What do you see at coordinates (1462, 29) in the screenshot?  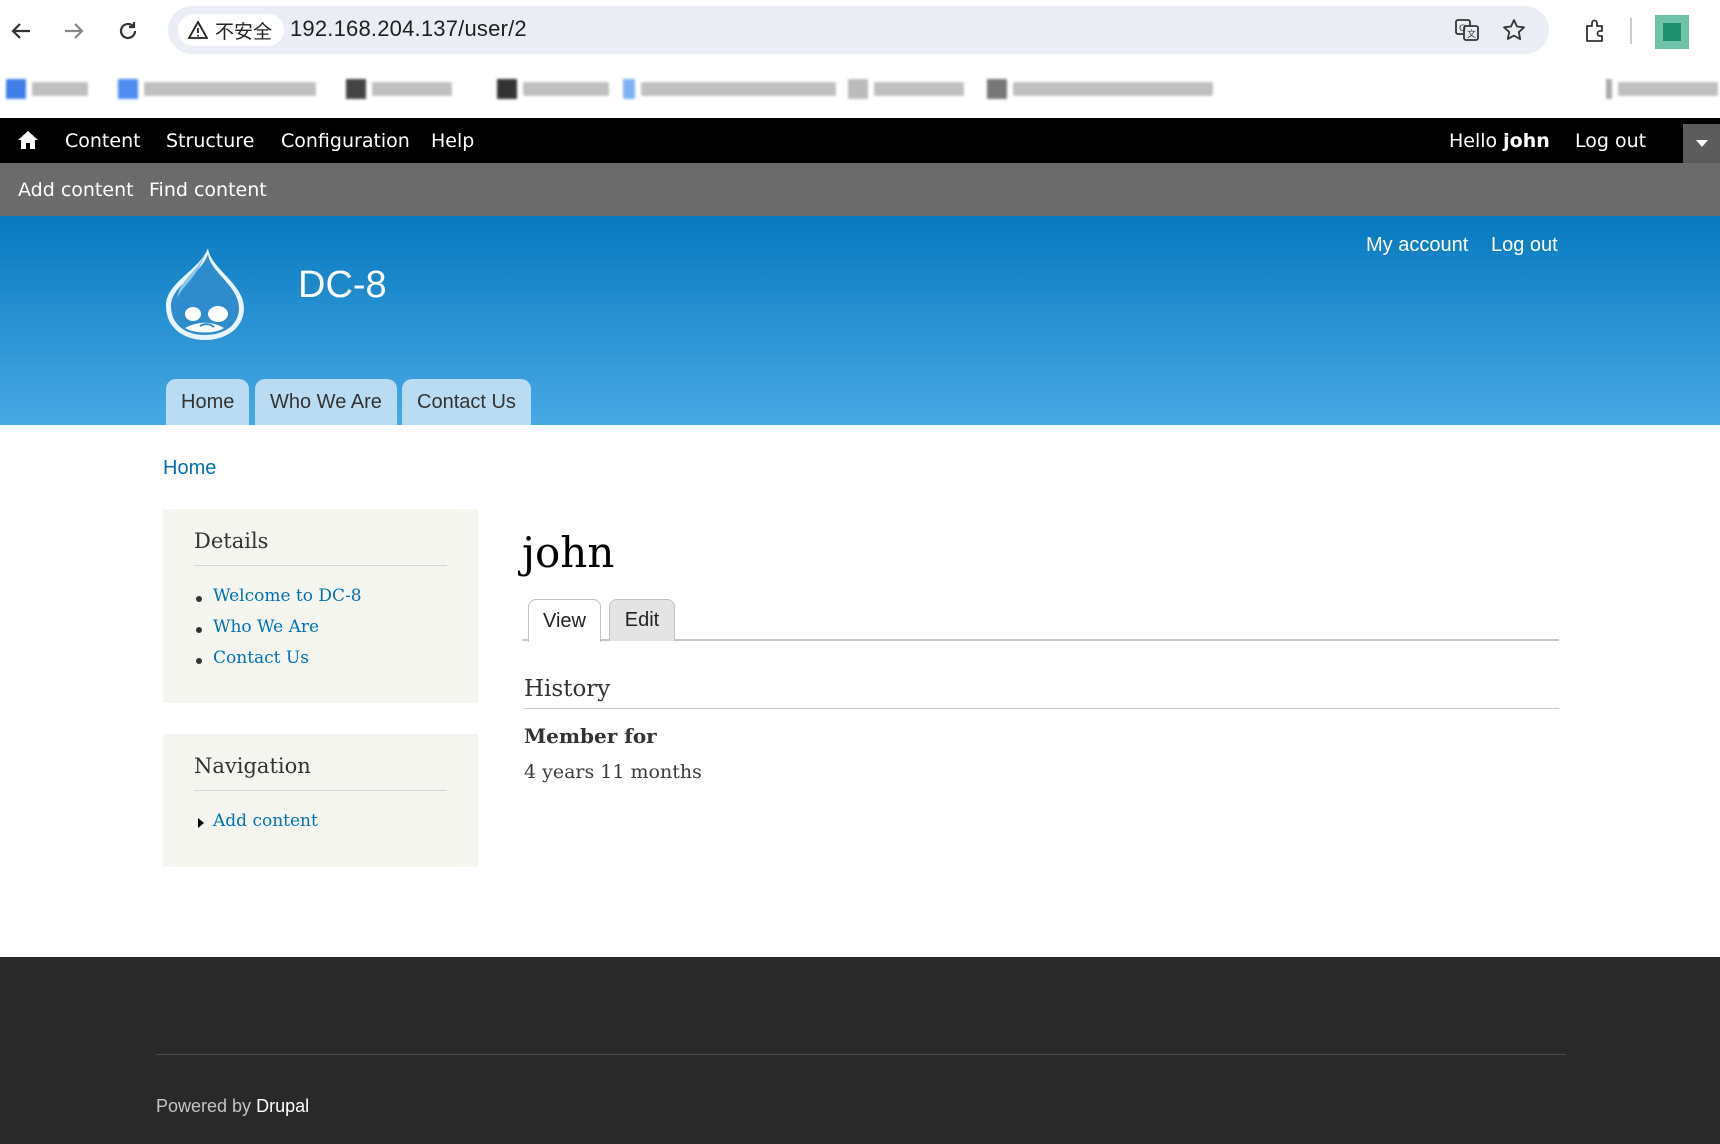 I see `svg-text: G` at bounding box center [1462, 29].